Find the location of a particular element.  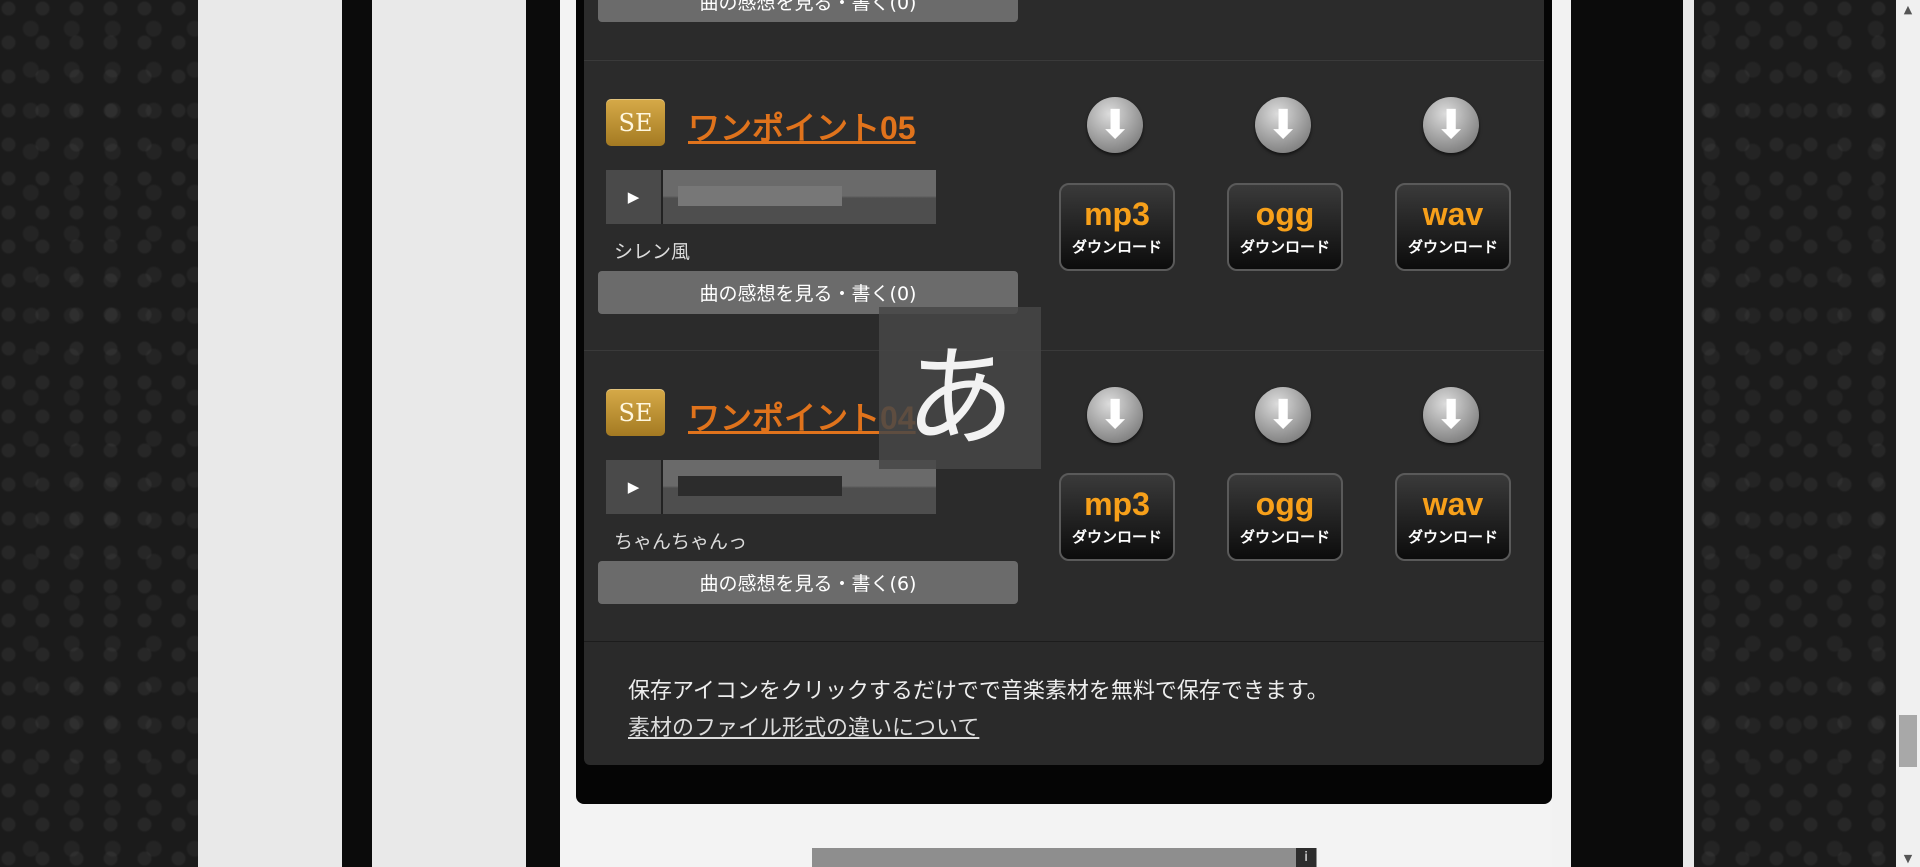

page-inner-margin-left is located at coordinates (449, 433).